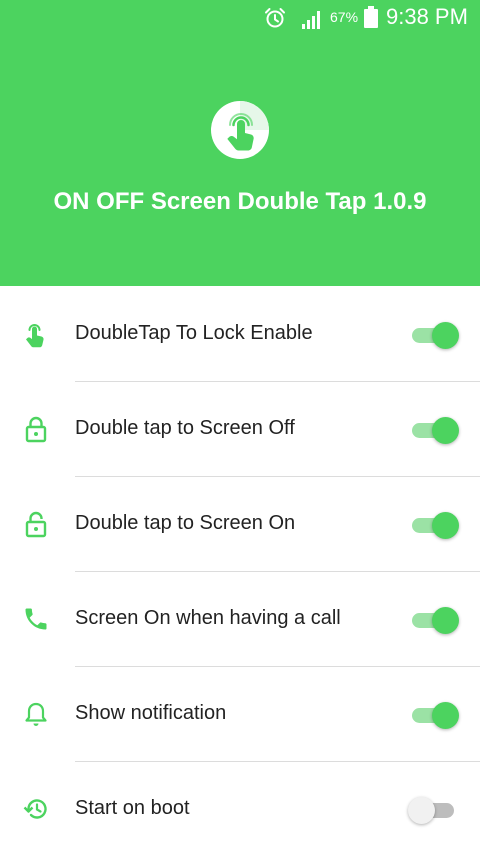 Image resolution: width=480 pixels, height=854 pixels. Describe the element at coordinates (185, 523) in the screenshot. I see `setting-label: Double tap to Screen On` at that location.